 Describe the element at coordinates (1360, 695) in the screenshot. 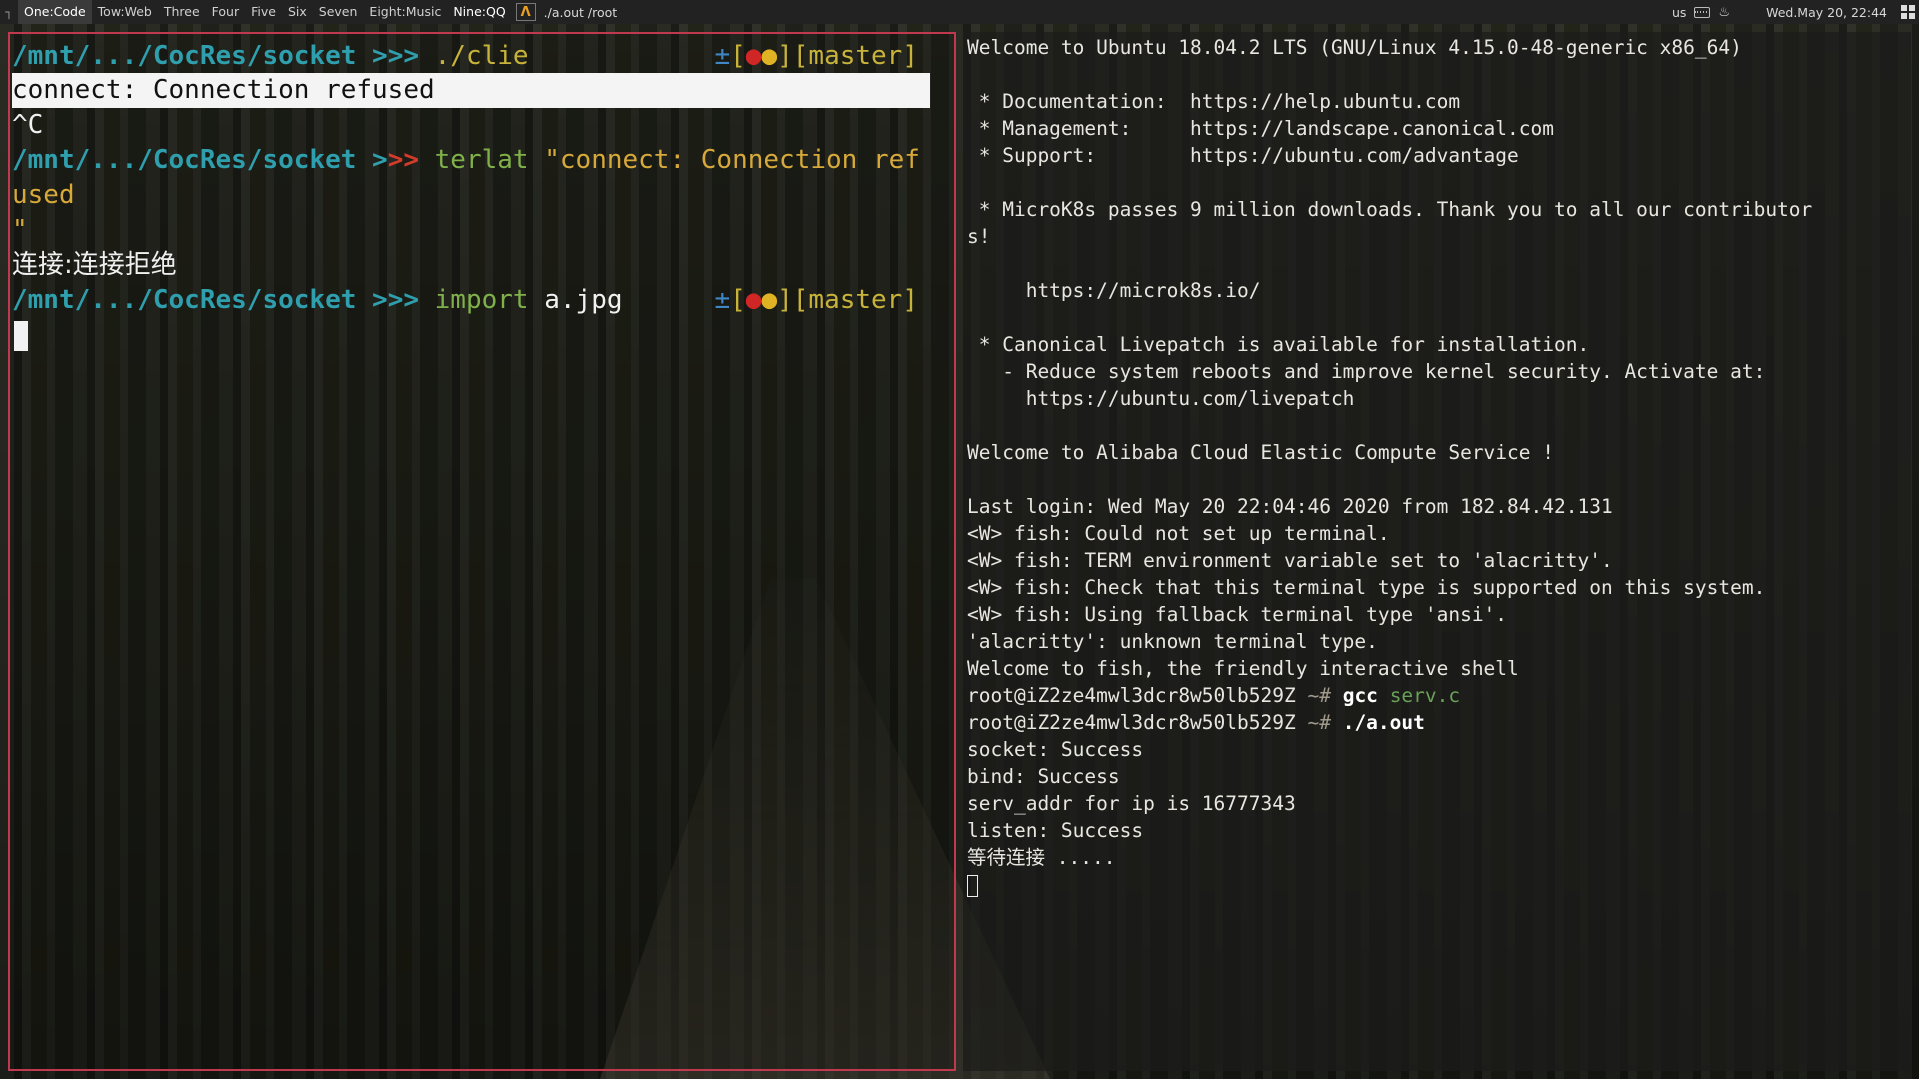

I see `command-text: gcc` at that location.